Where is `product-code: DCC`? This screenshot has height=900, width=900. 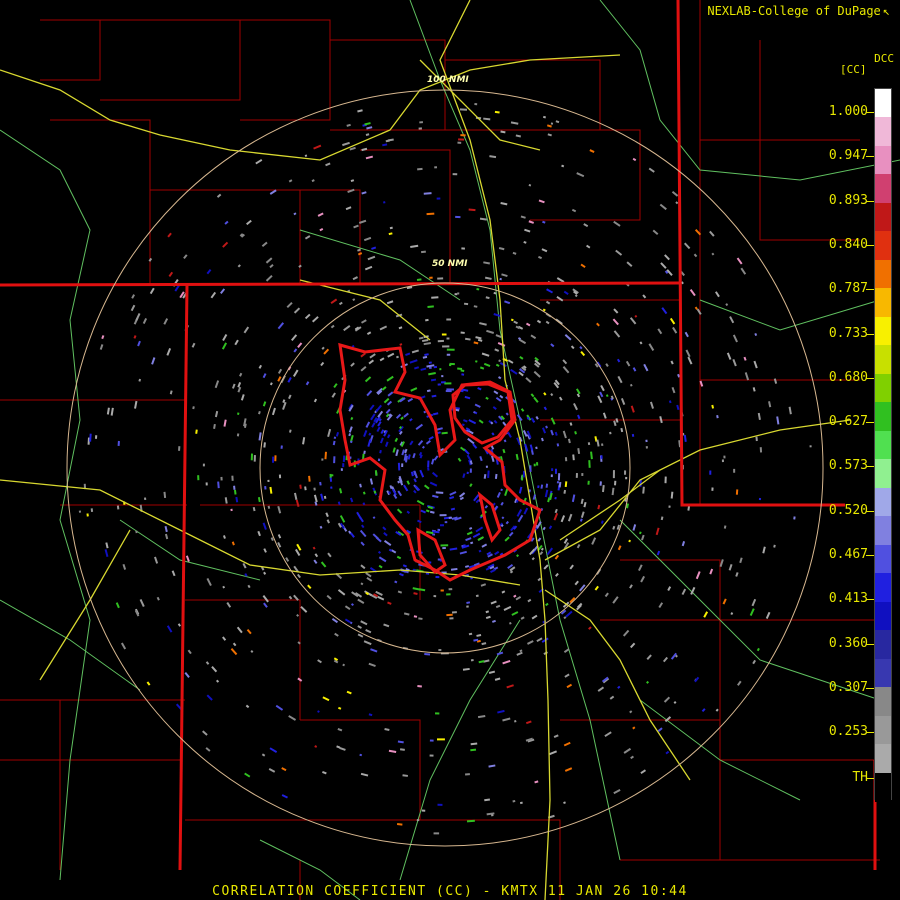 product-code: DCC is located at coordinates (884, 58).